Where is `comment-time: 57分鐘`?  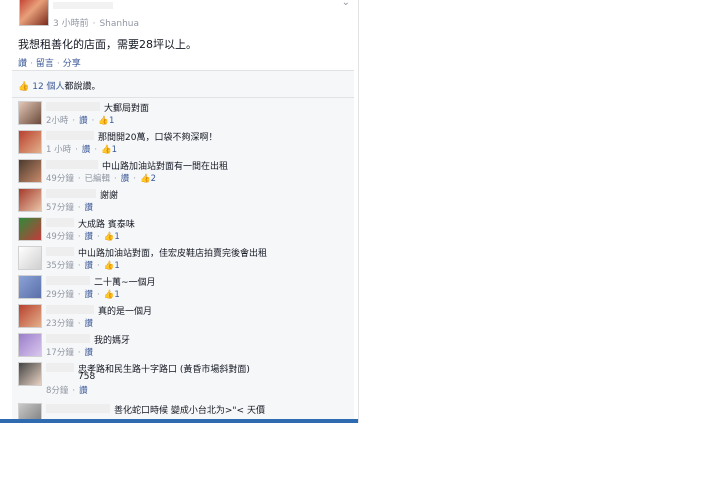 comment-time: 57分鐘 is located at coordinates (60, 208).